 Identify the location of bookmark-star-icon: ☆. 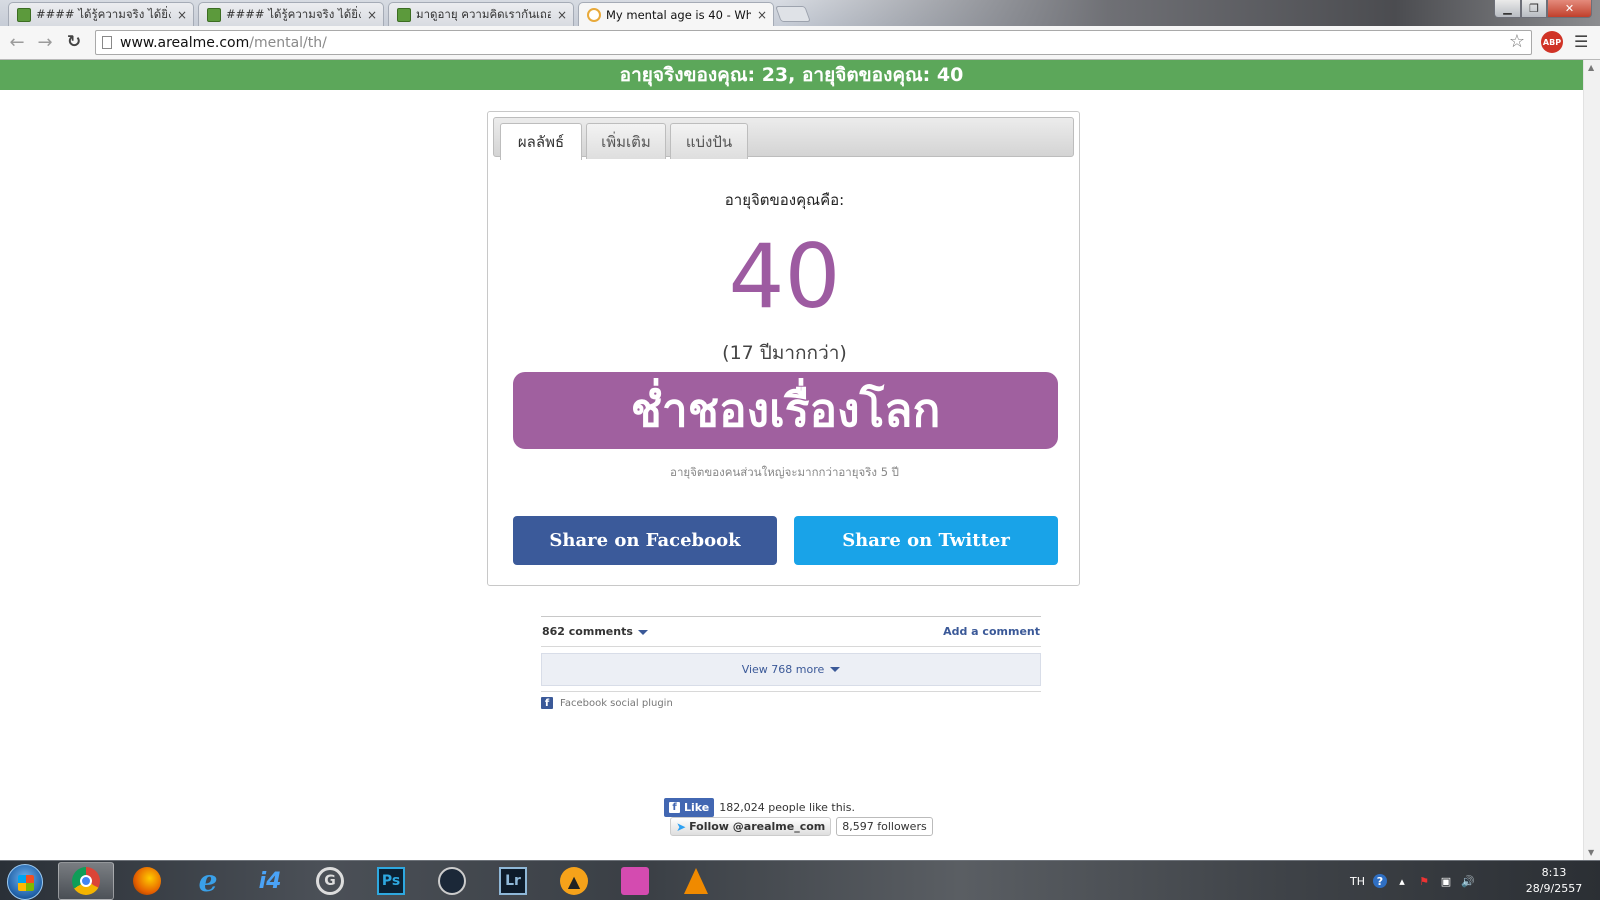
(1517, 41).